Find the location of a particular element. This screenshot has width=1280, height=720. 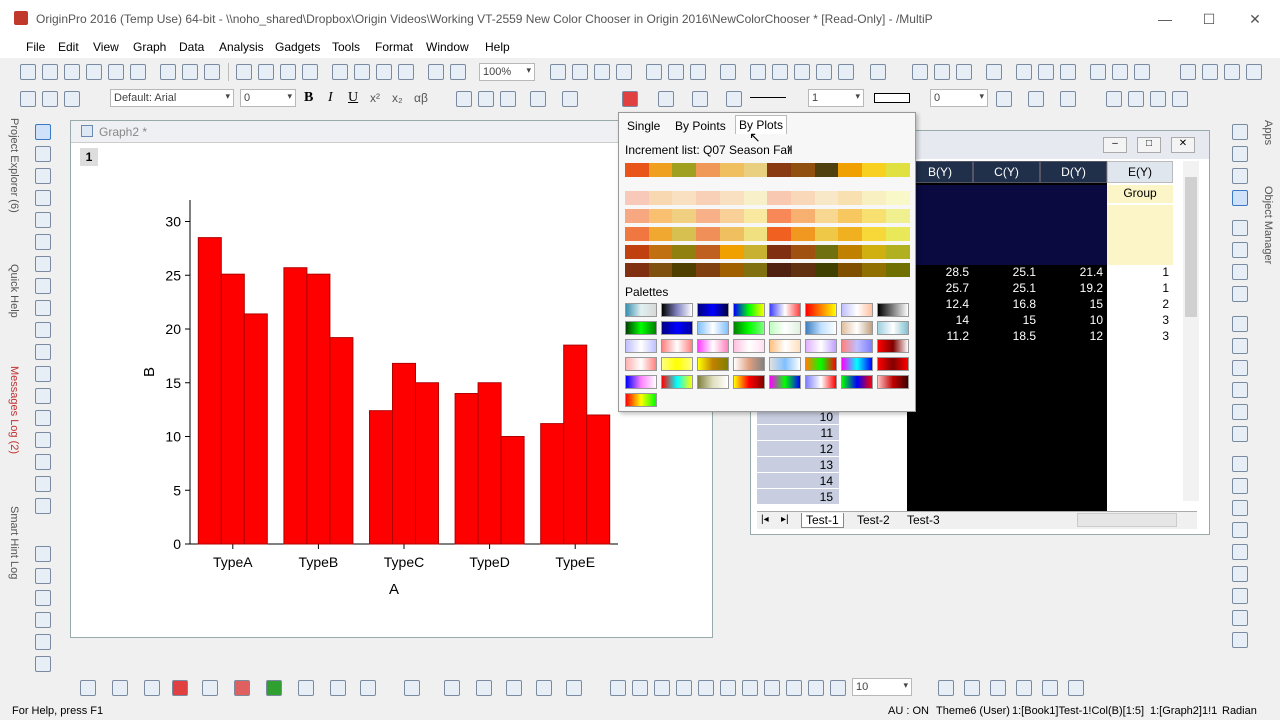

save-template-icon is located at coordinates (310, 72).